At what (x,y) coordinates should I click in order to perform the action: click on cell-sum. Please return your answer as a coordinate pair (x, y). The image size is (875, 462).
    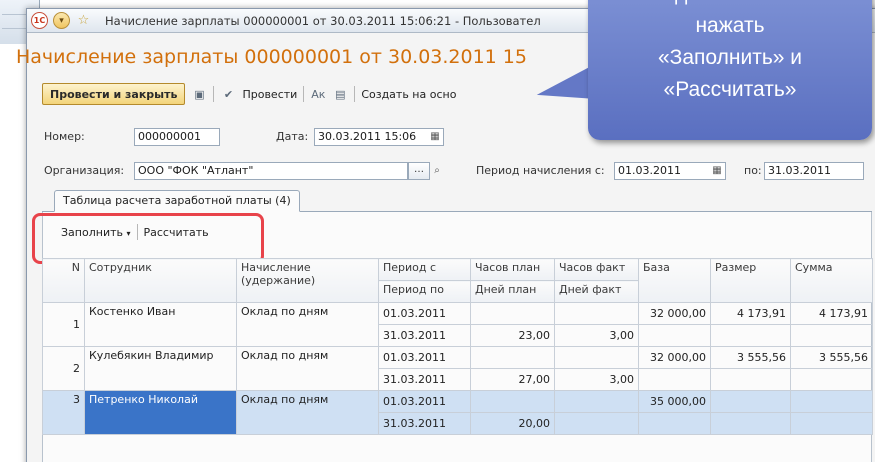
    Looking at the image, I should click on (831, 401).